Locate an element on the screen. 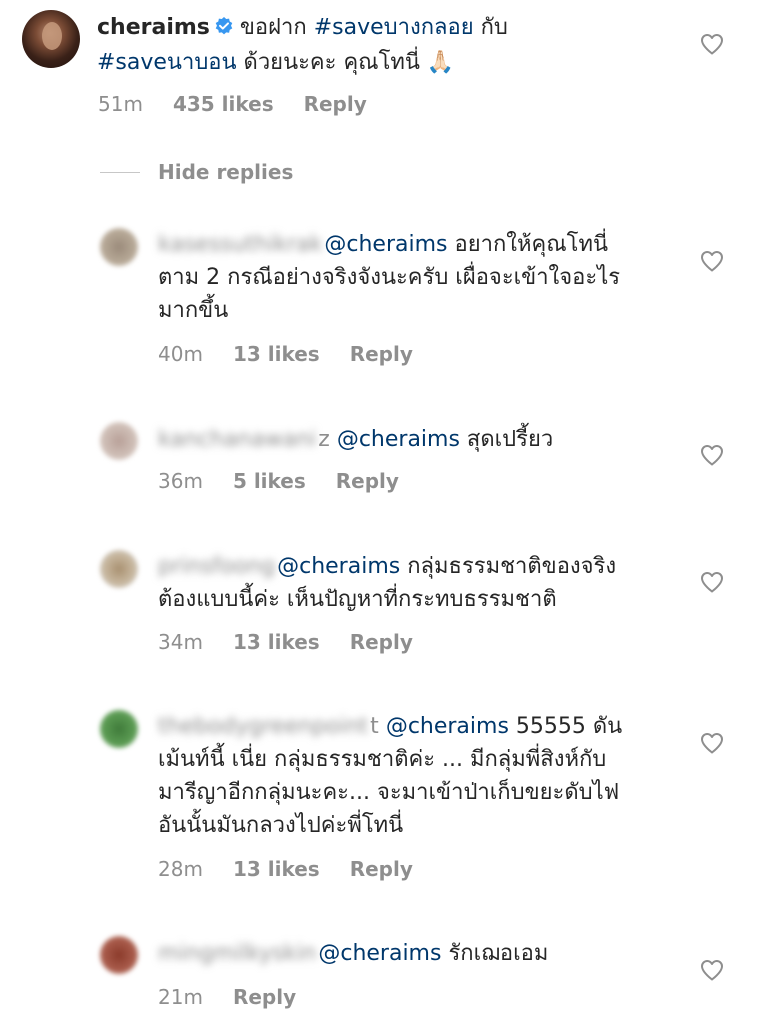 Image resolution: width=764 pixels, height=1024 pixels. timestamp: 36m is located at coordinates (180, 481).